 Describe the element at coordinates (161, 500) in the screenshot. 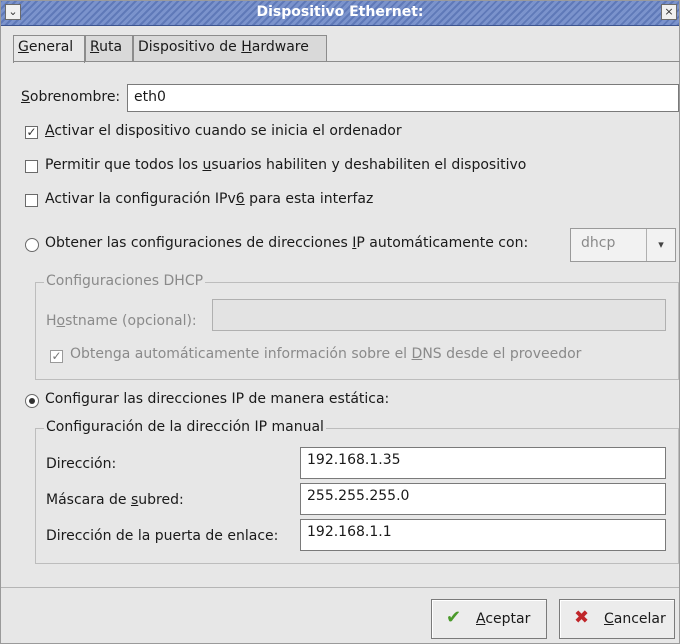

I see `netmask-label-text: ubred:` at that location.